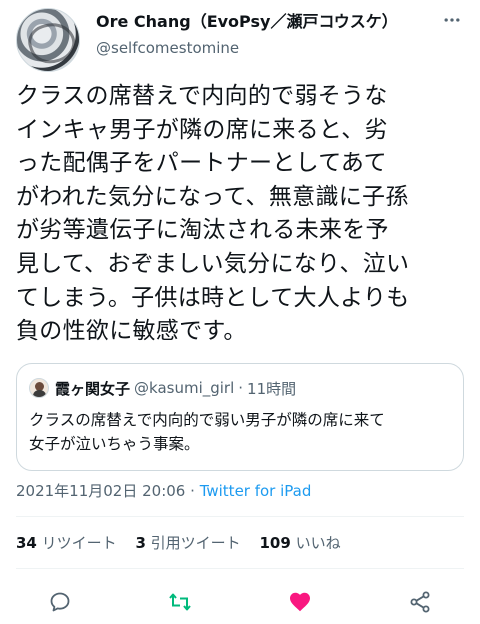 The width and height of the screenshot is (480, 624). Describe the element at coordinates (275, 543) in the screenshot. I see `likes-count: 109` at that location.